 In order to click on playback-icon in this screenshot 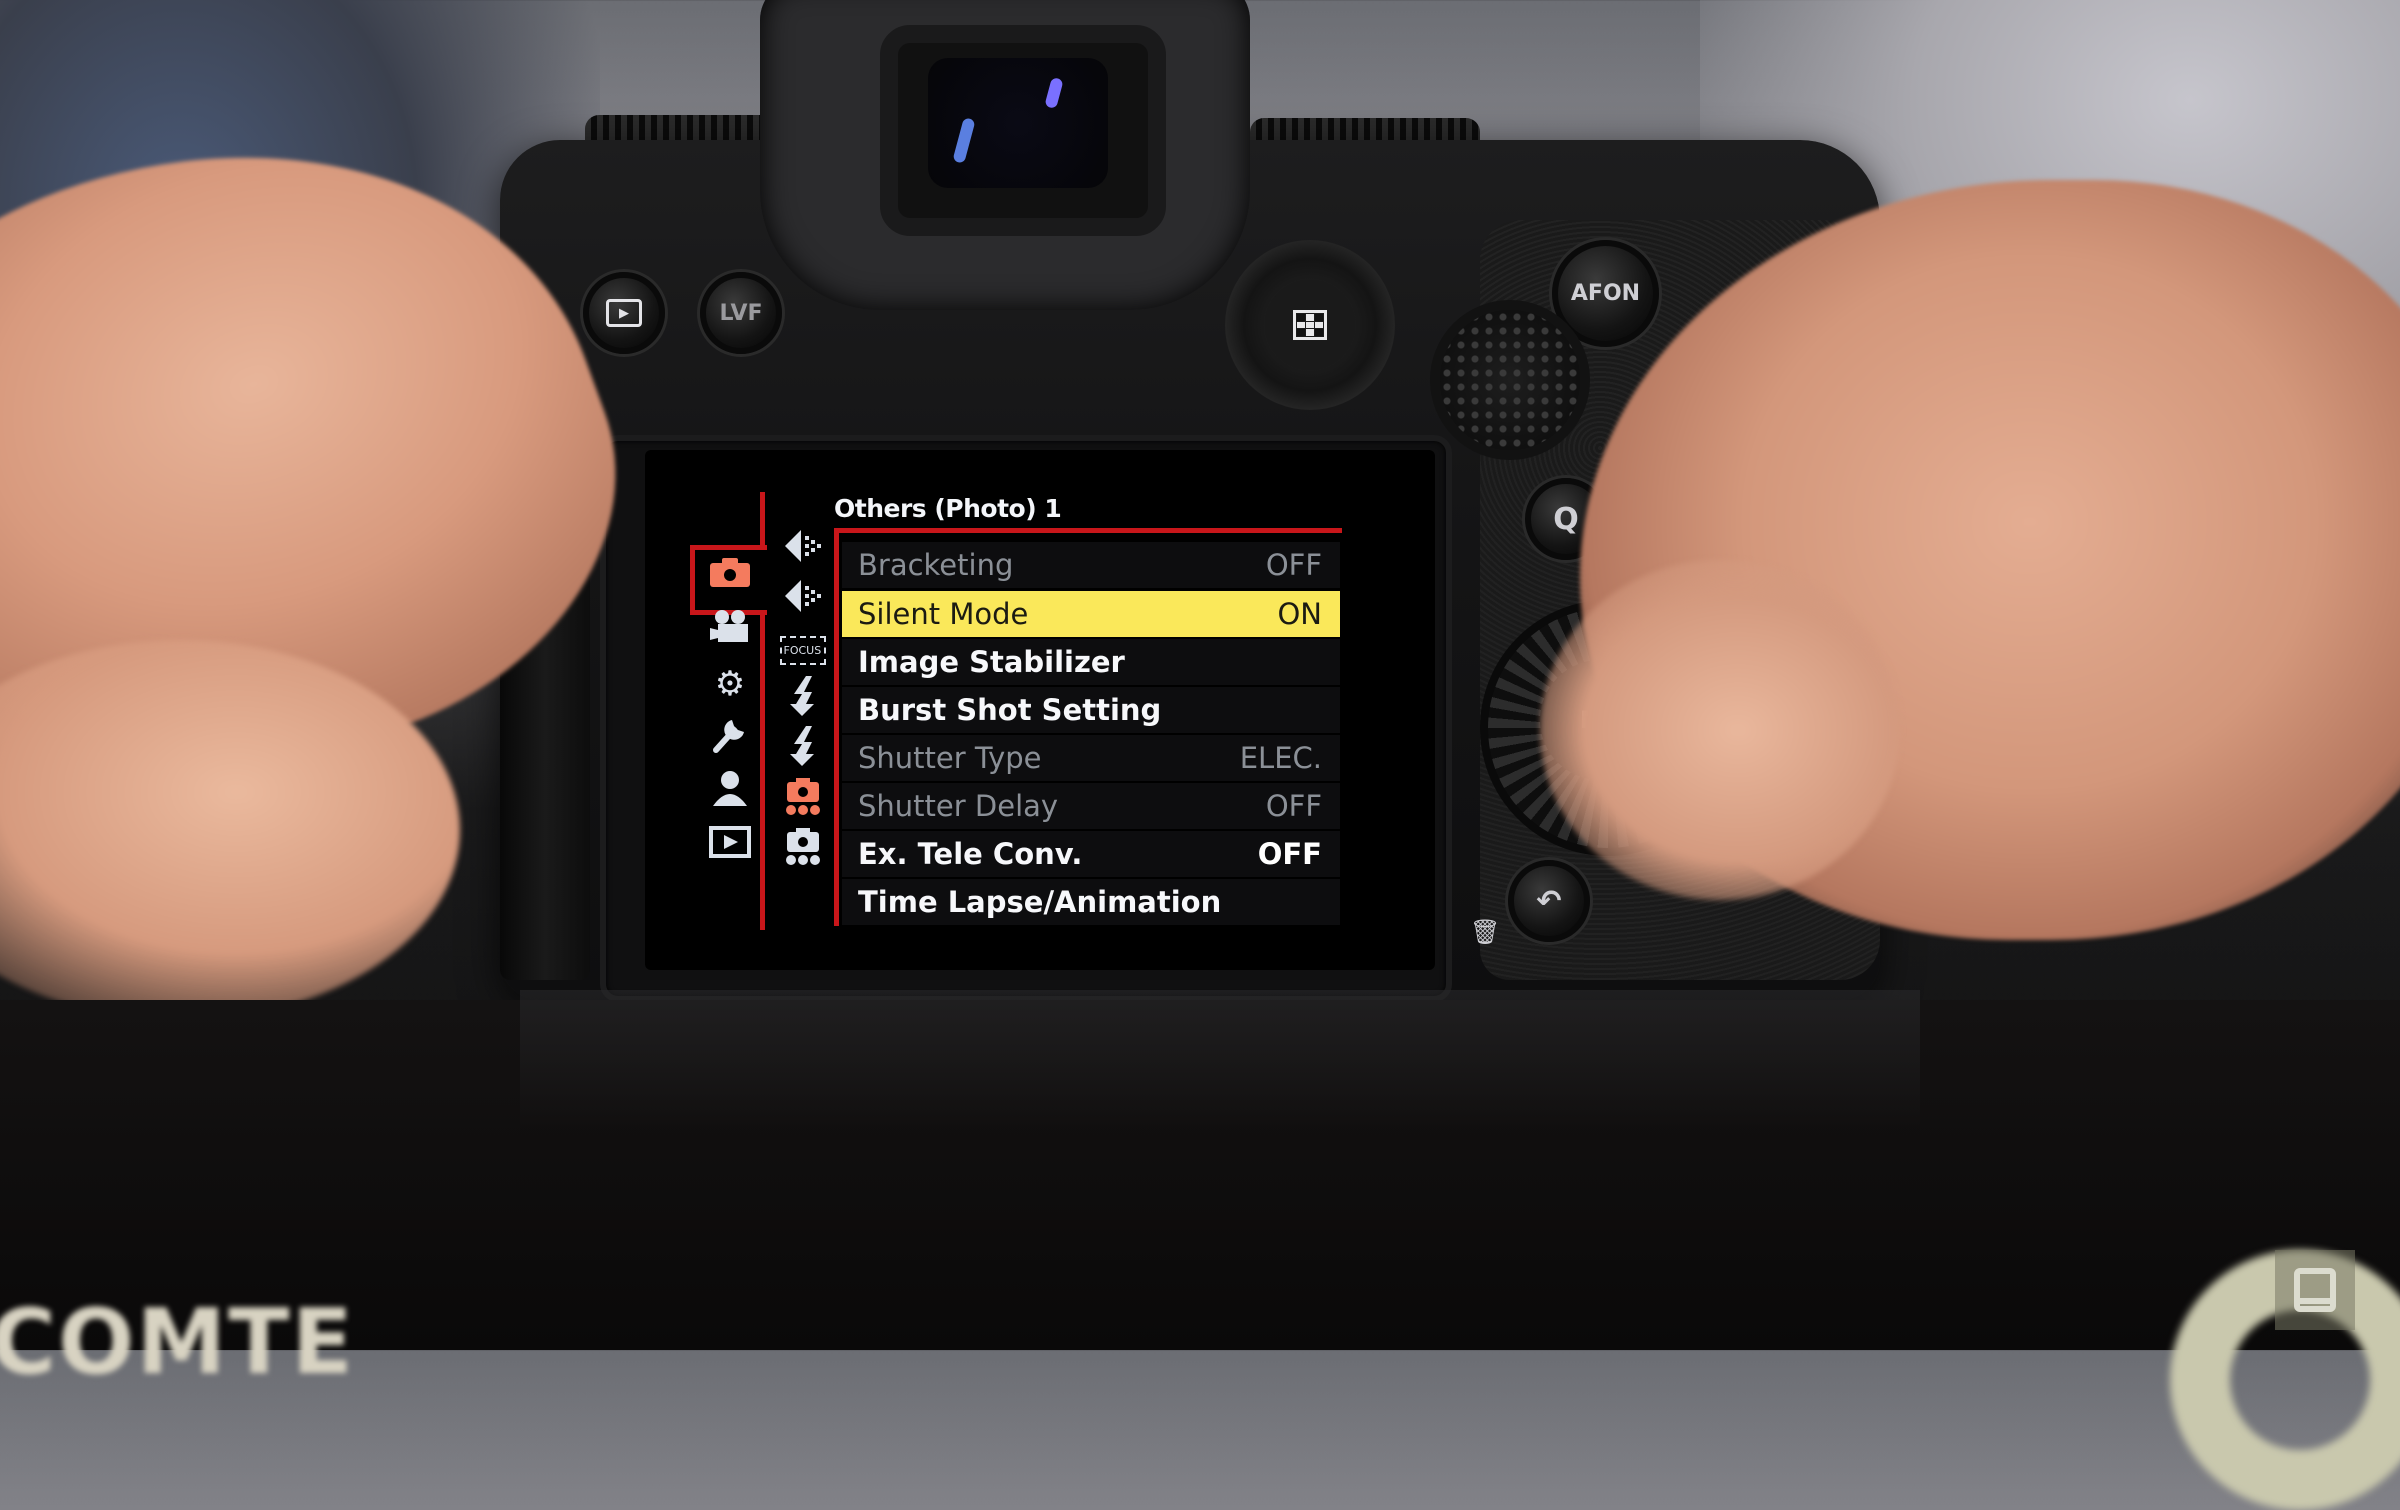, I will do `click(730, 846)`.